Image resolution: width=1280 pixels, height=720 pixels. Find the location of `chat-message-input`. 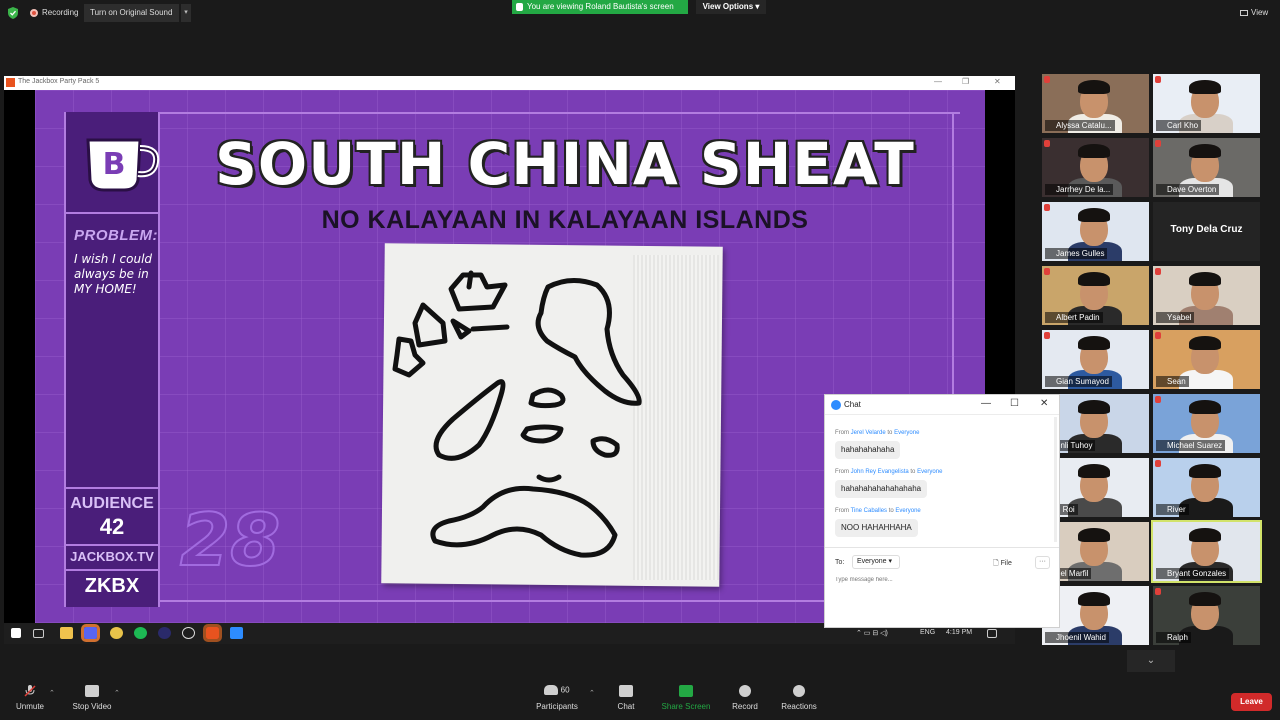

chat-message-input is located at coordinates (935, 580).